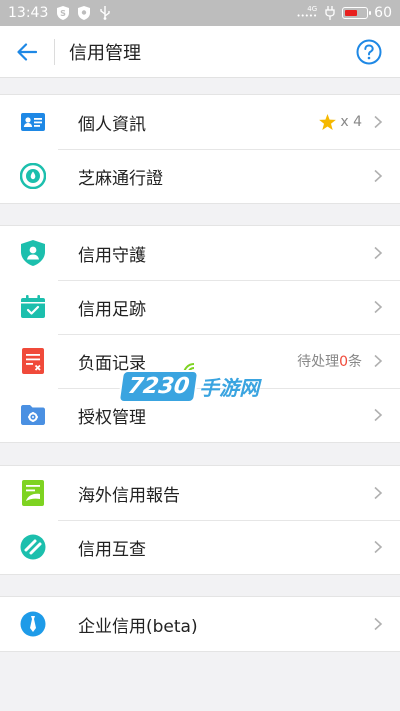 The height and width of the screenshot is (711, 400). I want to click on sesame-pass-icon, so click(33, 176).